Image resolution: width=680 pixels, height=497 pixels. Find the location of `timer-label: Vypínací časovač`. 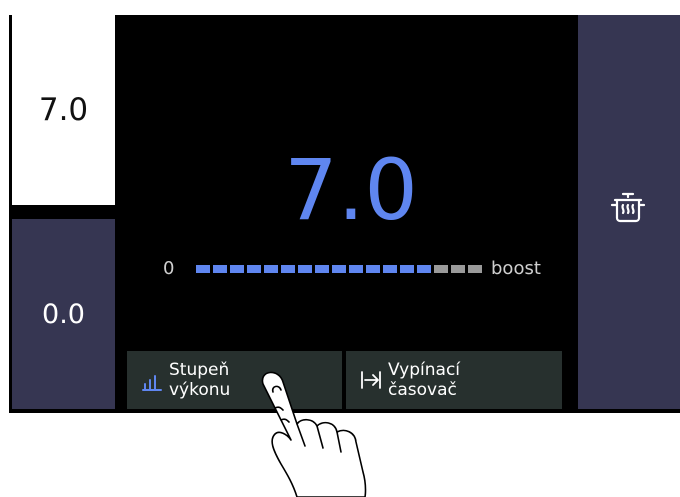

timer-label: Vypínací časovač is located at coordinates (424, 380).